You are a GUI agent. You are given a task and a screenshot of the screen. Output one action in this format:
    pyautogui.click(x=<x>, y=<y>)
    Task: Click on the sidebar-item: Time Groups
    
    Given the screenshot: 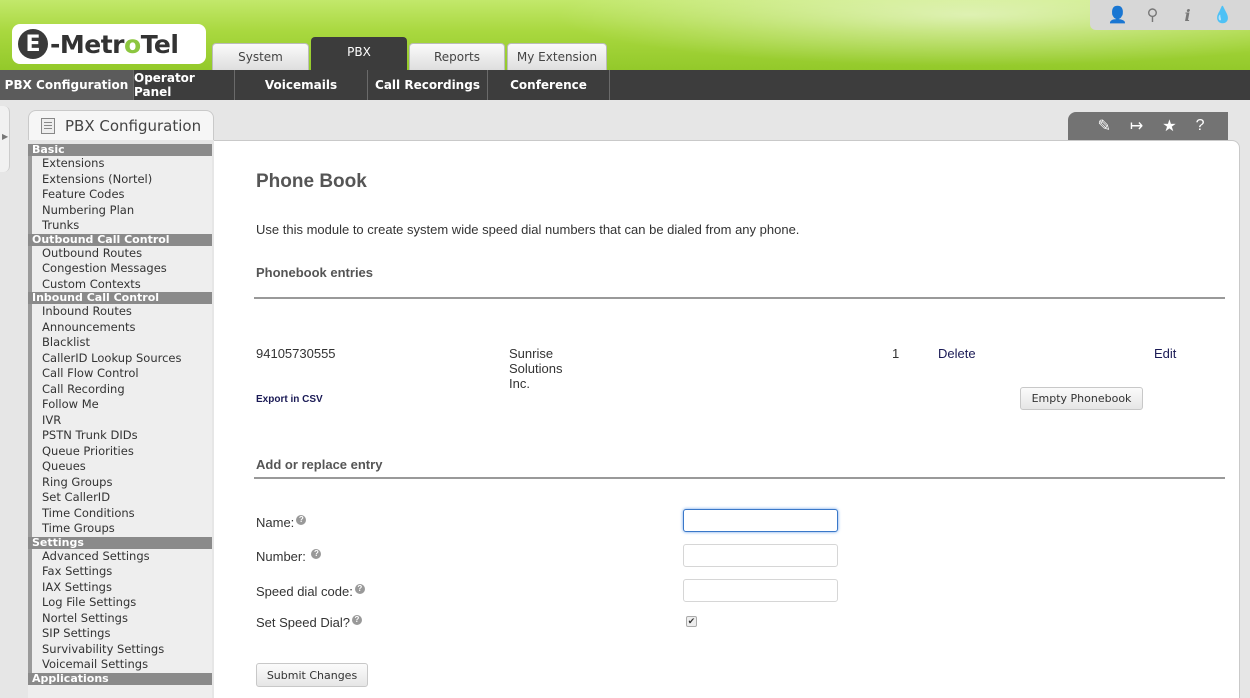 What is the action you would take?
    pyautogui.click(x=120, y=529)
    